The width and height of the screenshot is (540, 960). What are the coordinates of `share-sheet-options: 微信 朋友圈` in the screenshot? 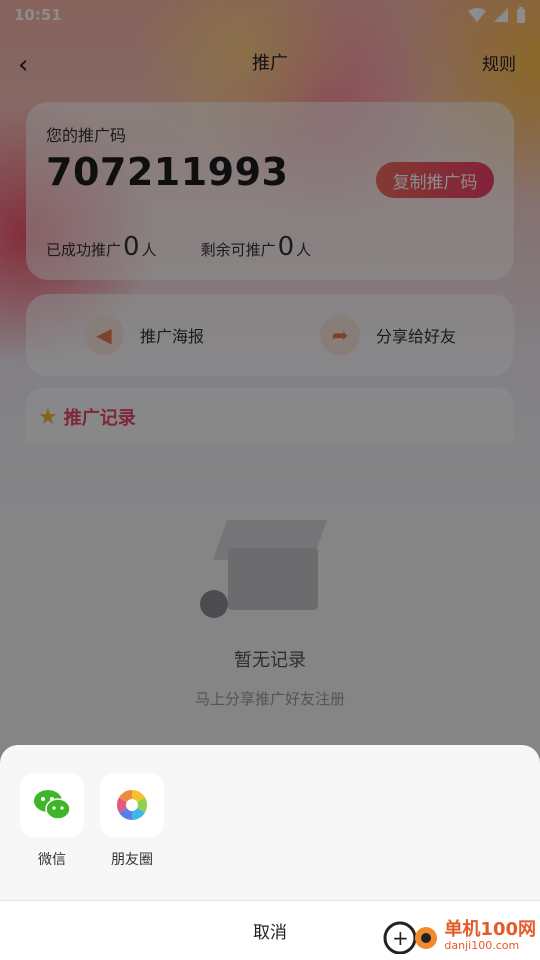 It's located at (270, 807).